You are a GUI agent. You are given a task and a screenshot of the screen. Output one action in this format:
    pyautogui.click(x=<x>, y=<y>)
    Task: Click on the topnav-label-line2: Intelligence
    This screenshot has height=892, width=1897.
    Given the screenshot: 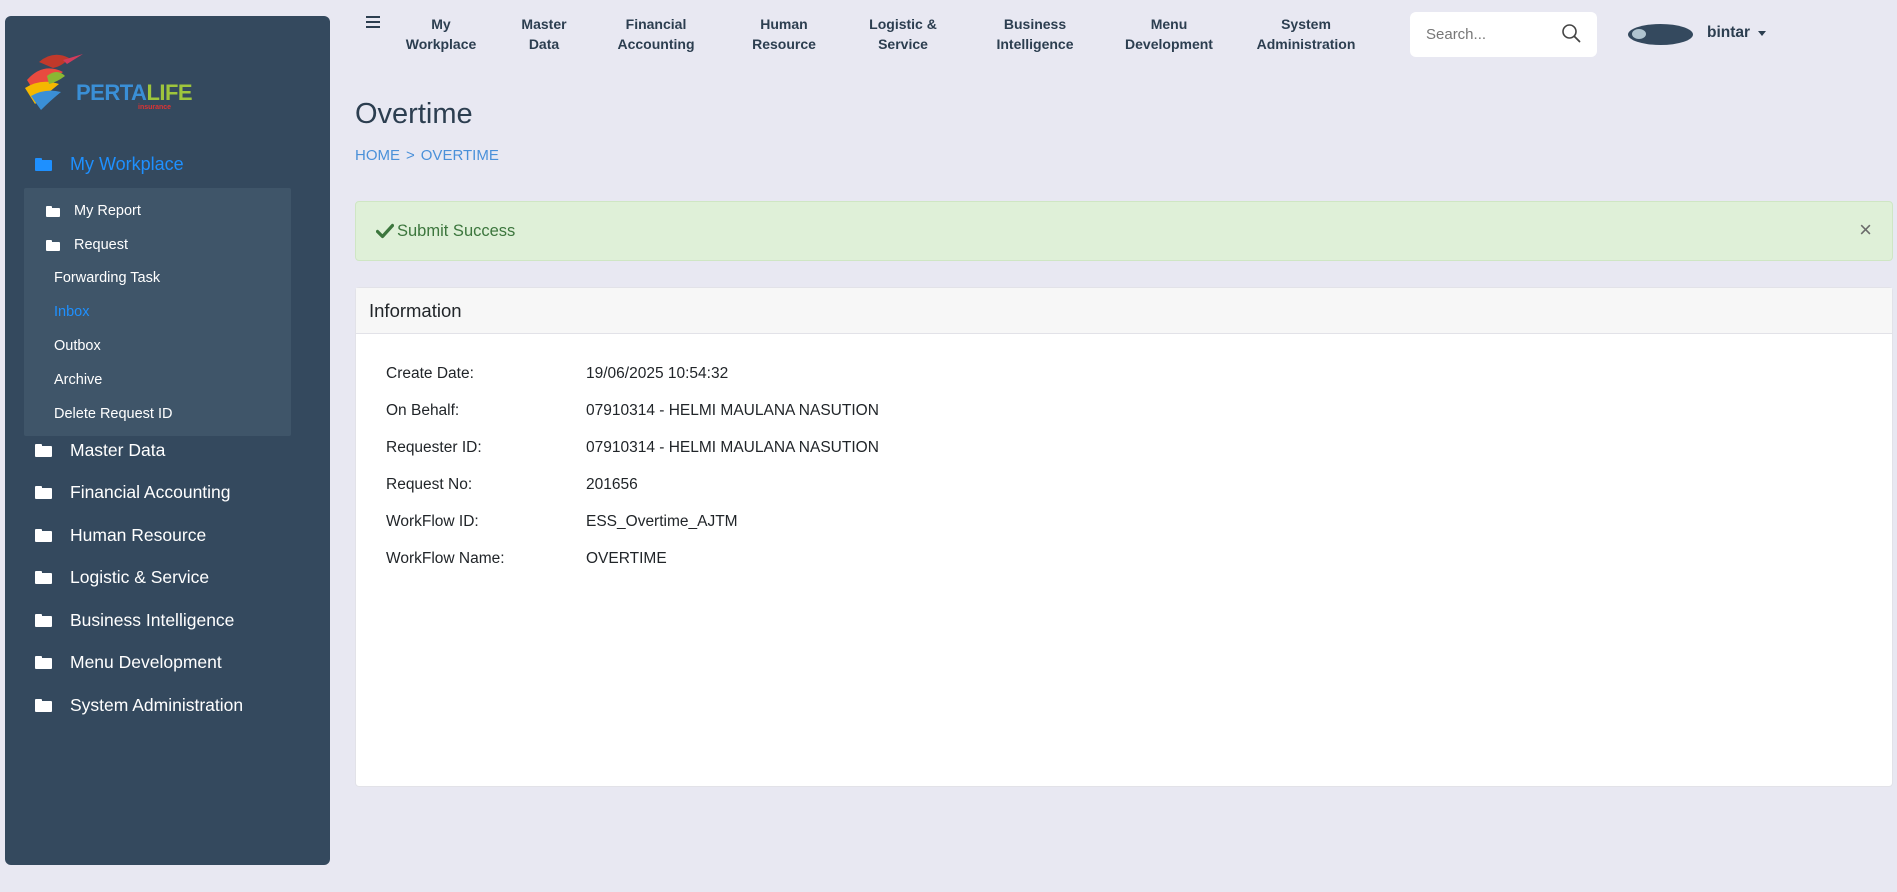 What is the action you would take?
    pyautogui.click(x=1035, y=44)
    